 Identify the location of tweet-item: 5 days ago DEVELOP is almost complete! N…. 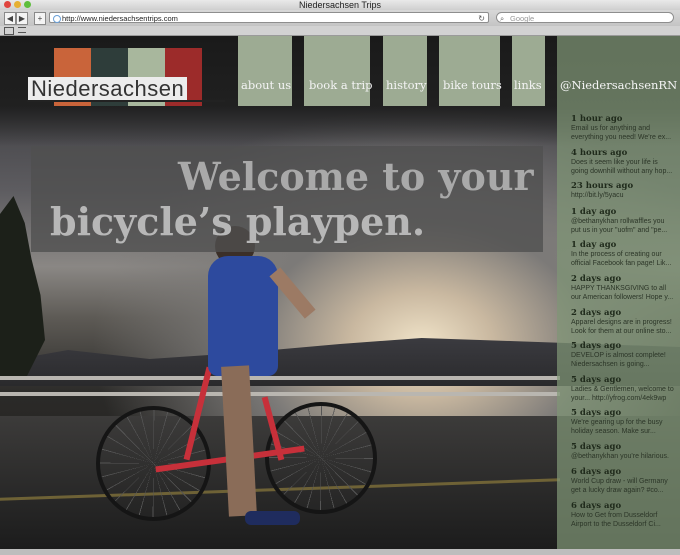
(623, 355).